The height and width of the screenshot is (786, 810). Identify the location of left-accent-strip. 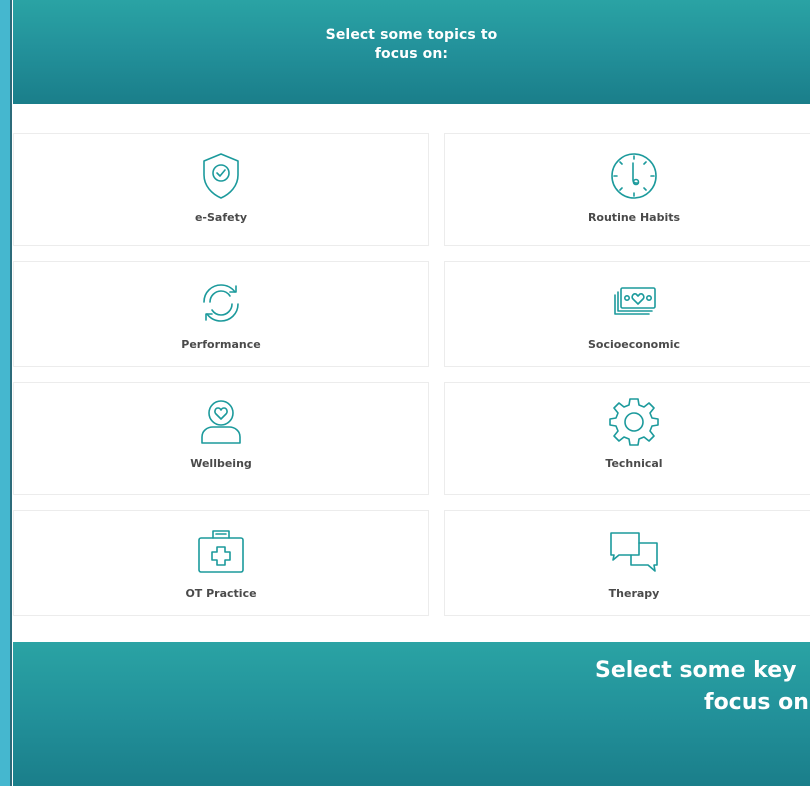
(5, 393).